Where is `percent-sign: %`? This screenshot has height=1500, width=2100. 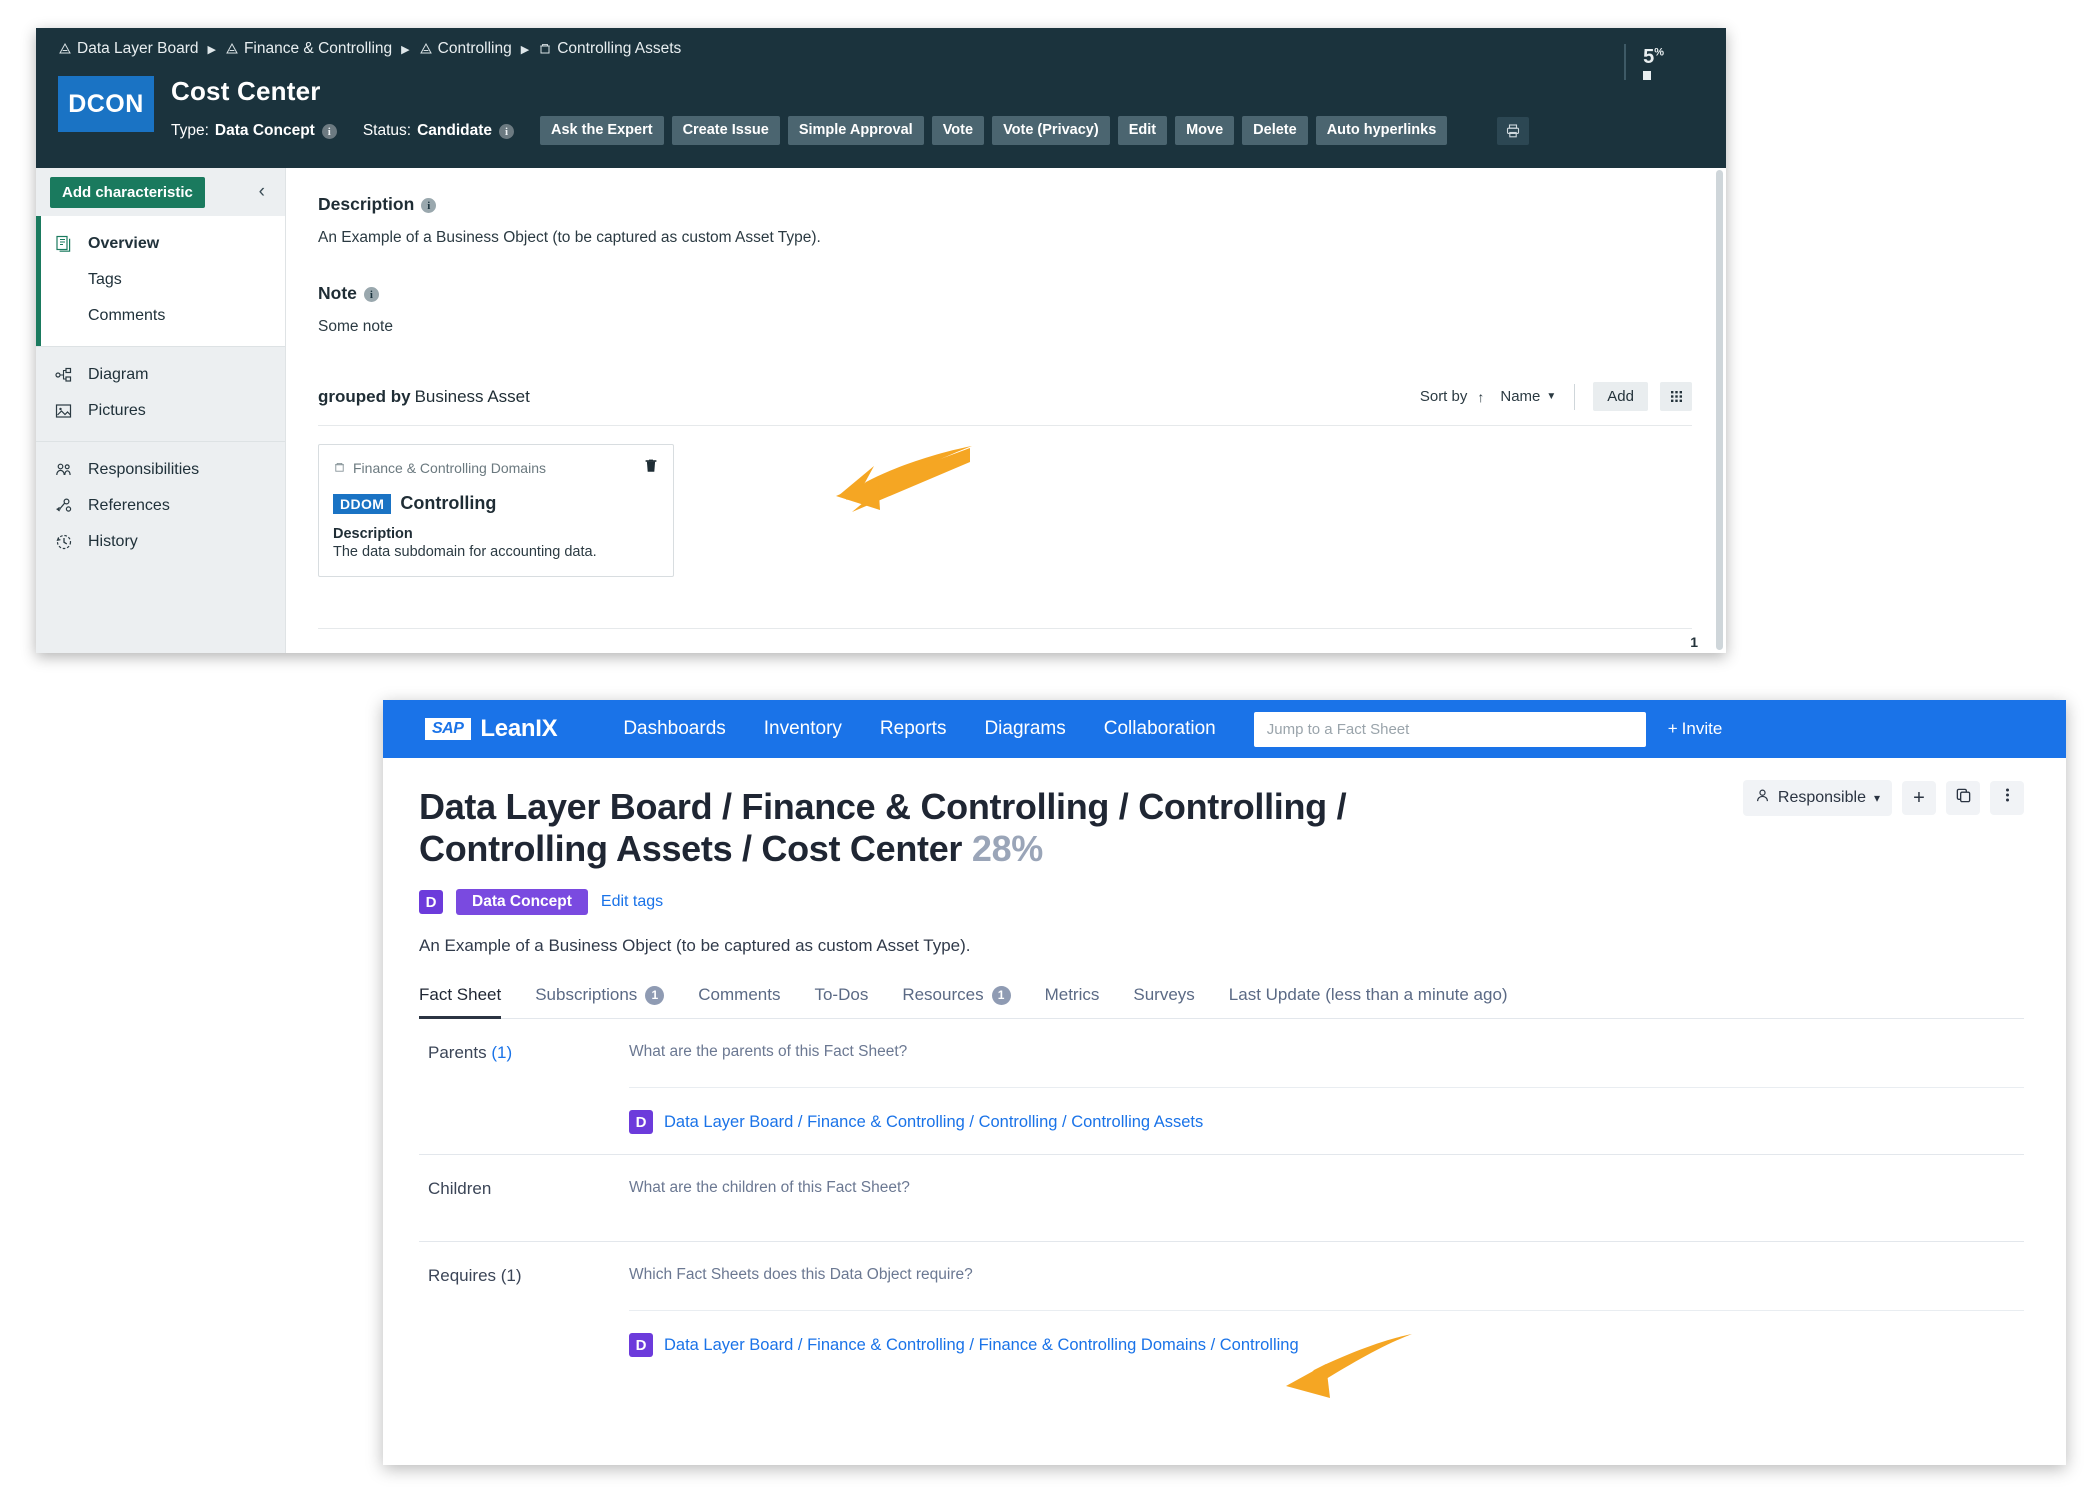 percent-sign: % is located at coordinates (1659, 52).